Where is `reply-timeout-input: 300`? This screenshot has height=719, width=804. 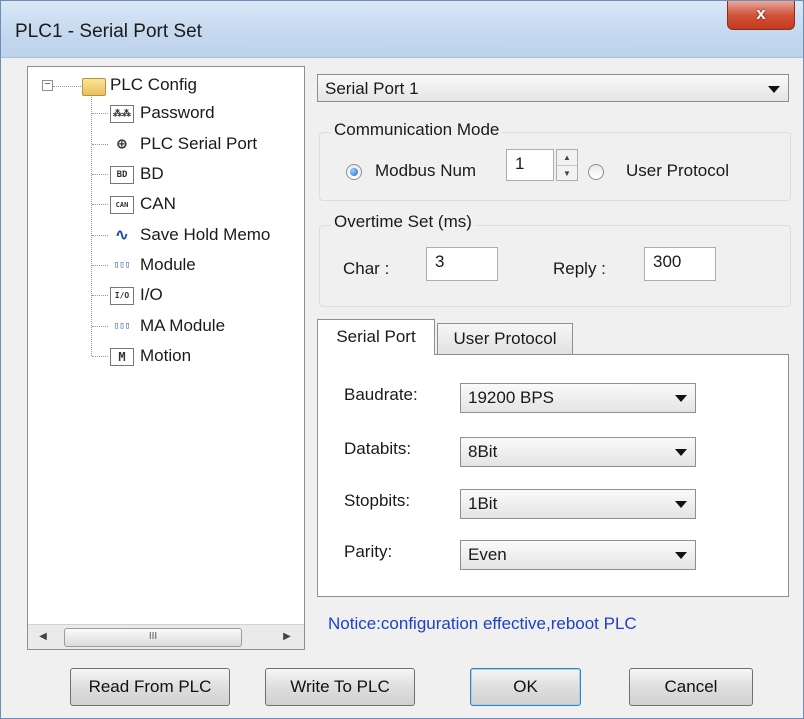 reply-timeout-input: 300 is located at coordinates (680, 264).